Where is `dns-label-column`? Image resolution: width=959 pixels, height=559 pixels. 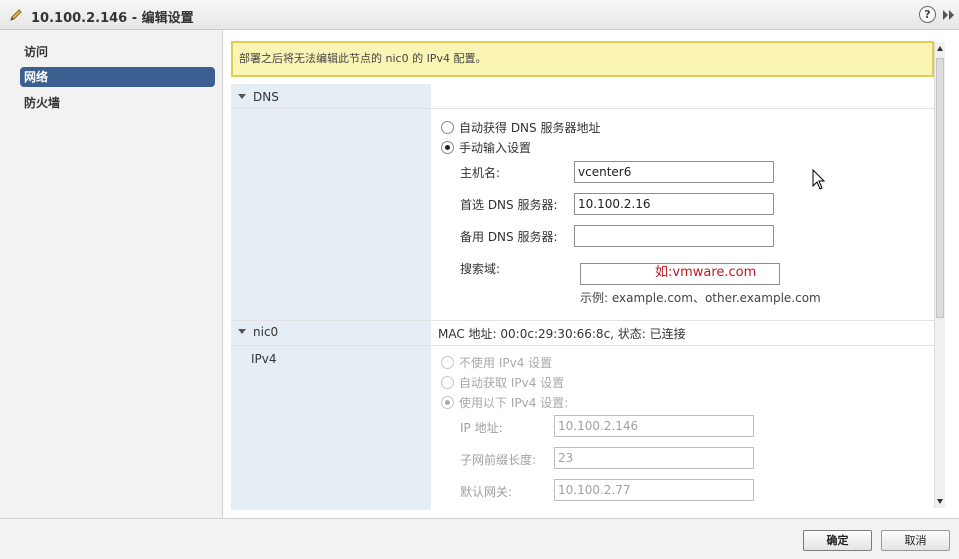
dns-label-column is located at coordinates (331, 202).